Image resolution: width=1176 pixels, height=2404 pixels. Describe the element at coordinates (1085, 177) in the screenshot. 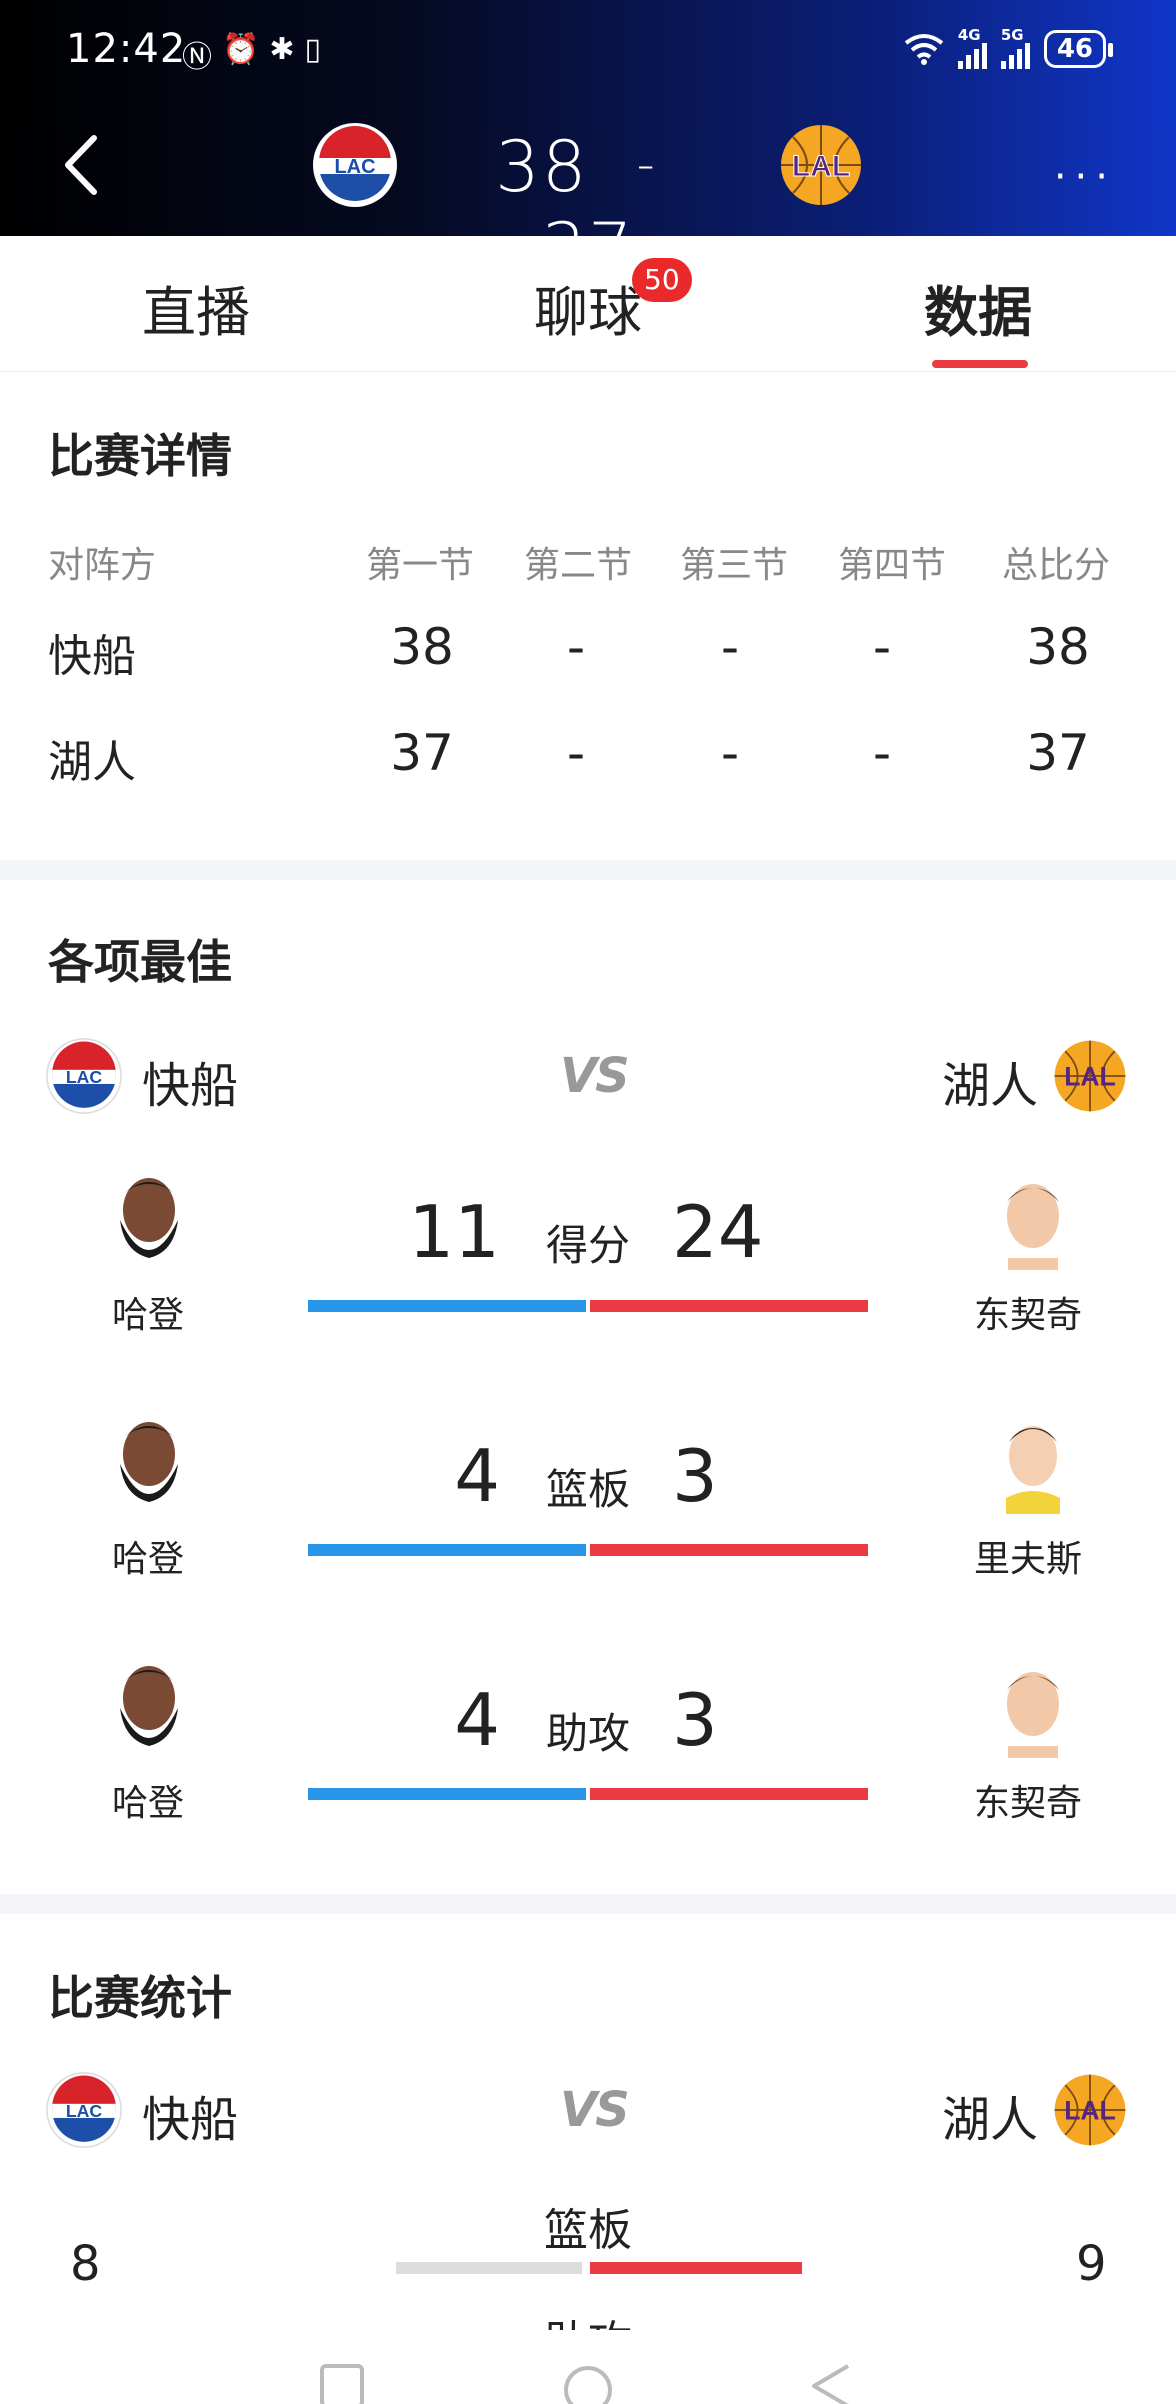

I see `more-options-icon: ···` at that location.